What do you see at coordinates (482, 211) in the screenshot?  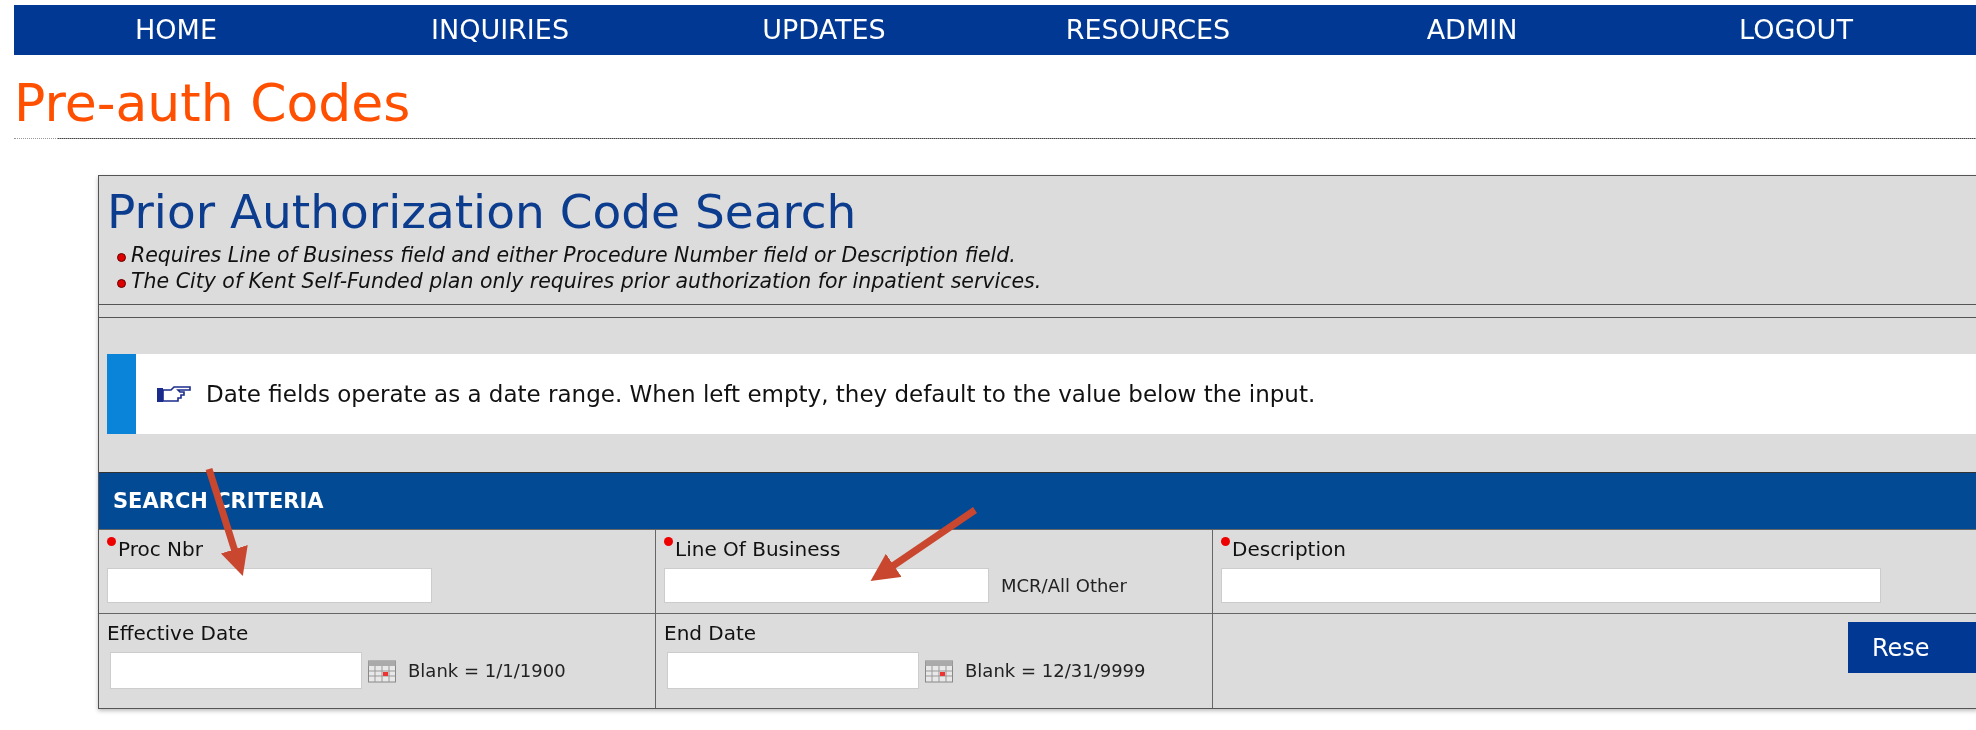 I see `panel-title: Prior Authorization Code Search` at bounding box center [482, 211].